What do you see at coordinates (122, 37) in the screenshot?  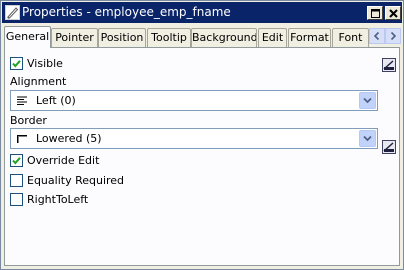 I see `tab-position: Position` at bounding box center [122, 37].